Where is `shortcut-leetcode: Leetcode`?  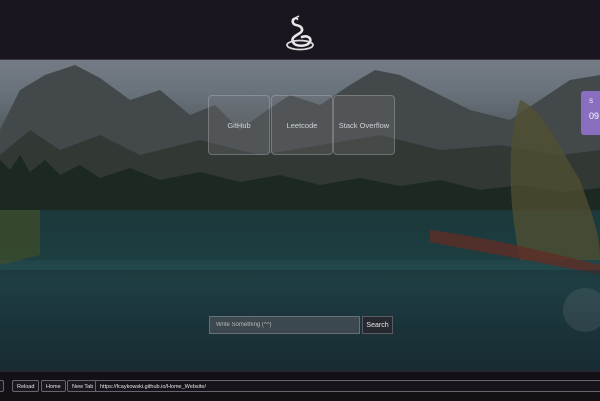
shortcut-leetcode: Leetcode is located at coordinates (302, 125).